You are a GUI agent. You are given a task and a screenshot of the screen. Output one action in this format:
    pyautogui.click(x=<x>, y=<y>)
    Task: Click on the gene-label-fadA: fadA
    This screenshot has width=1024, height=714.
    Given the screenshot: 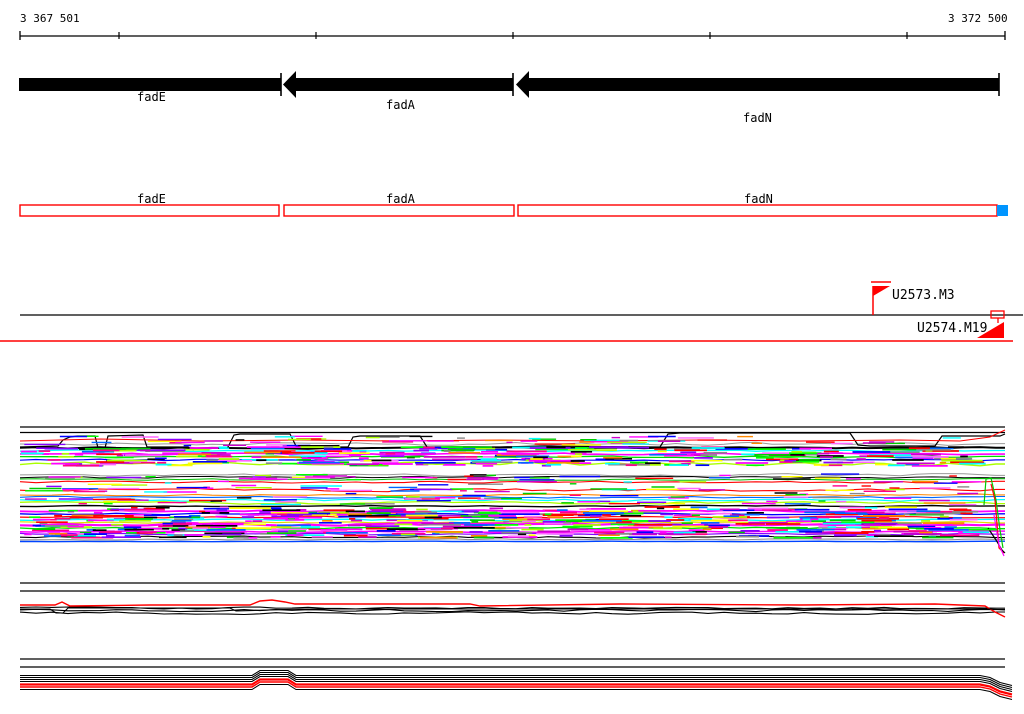 What is the action you would take?
    pyautogui.click(x=400, y=105)
    